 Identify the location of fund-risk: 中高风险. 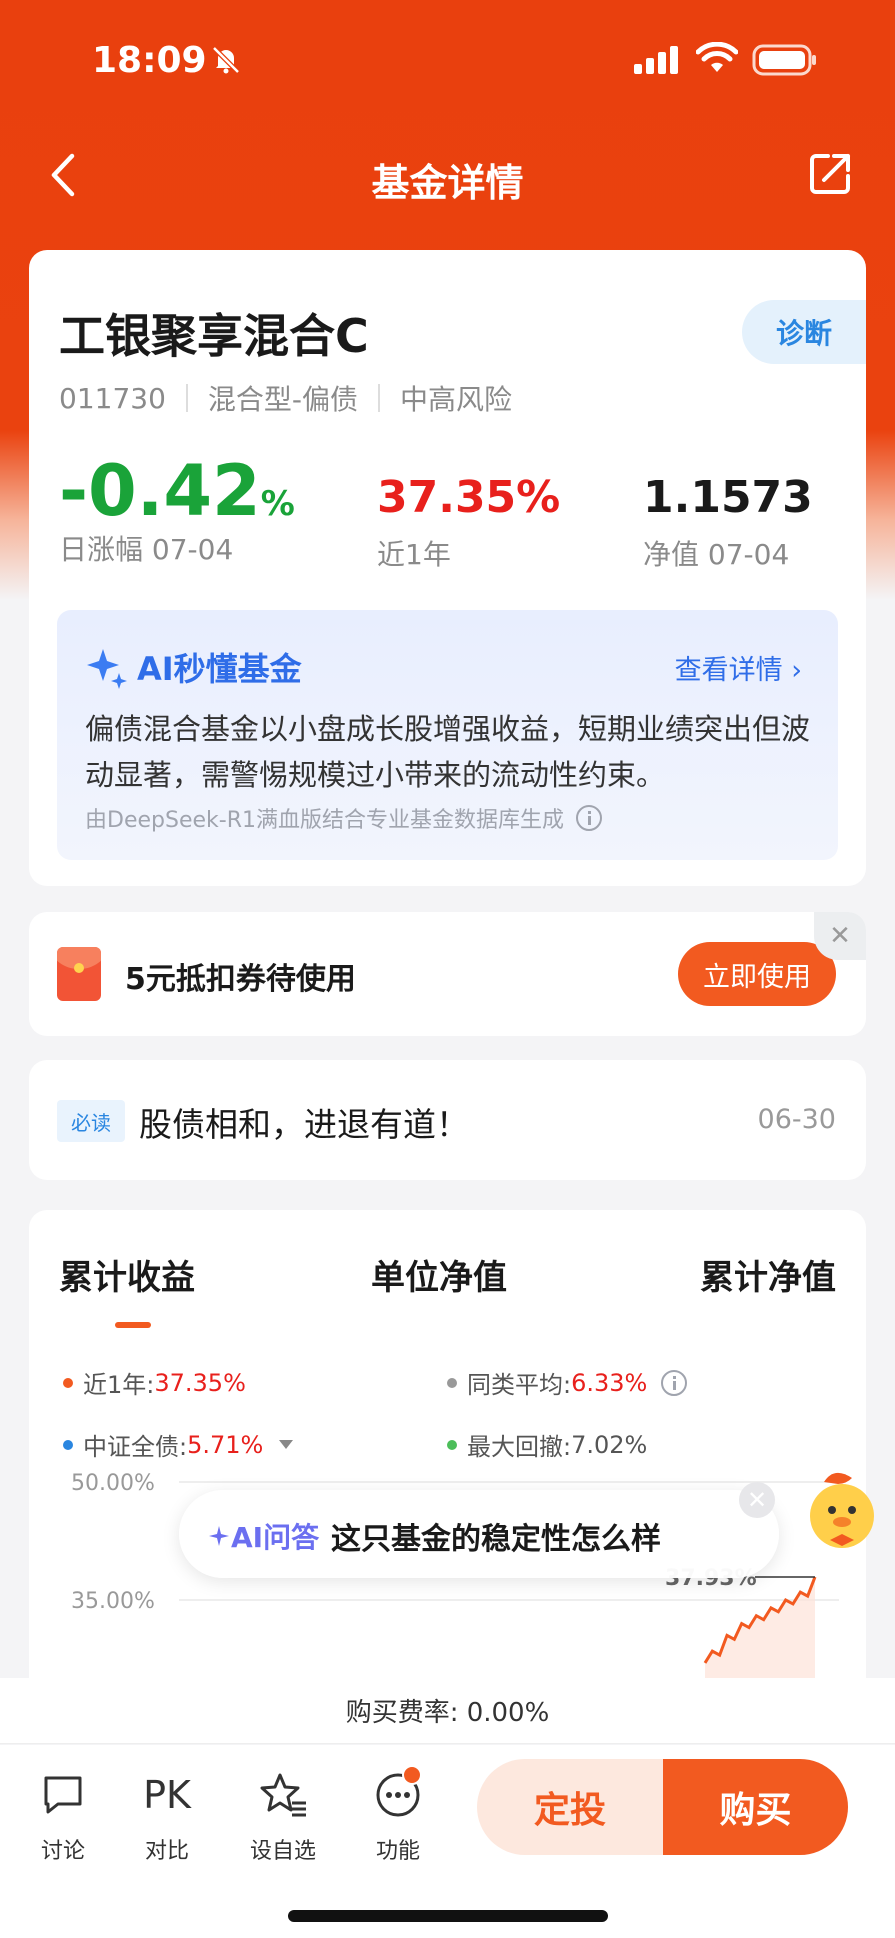
(456, 399).